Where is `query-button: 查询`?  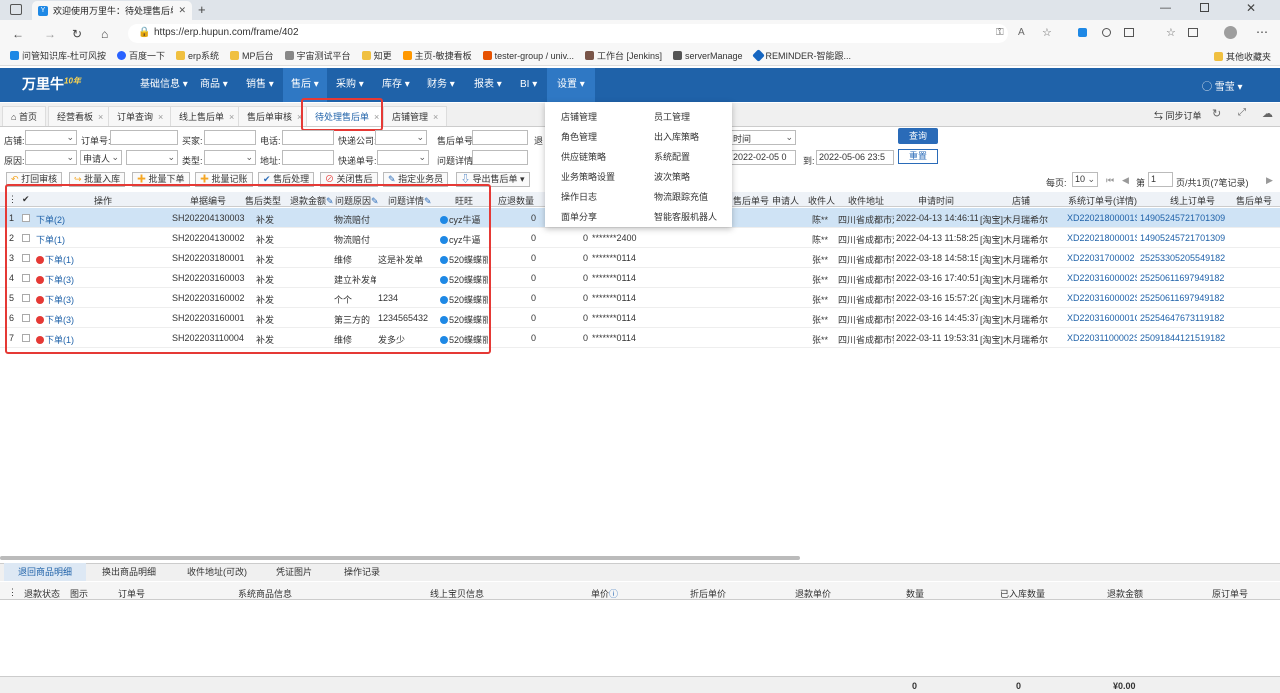 query-button: 查询 is located at coordinates (918, 136).